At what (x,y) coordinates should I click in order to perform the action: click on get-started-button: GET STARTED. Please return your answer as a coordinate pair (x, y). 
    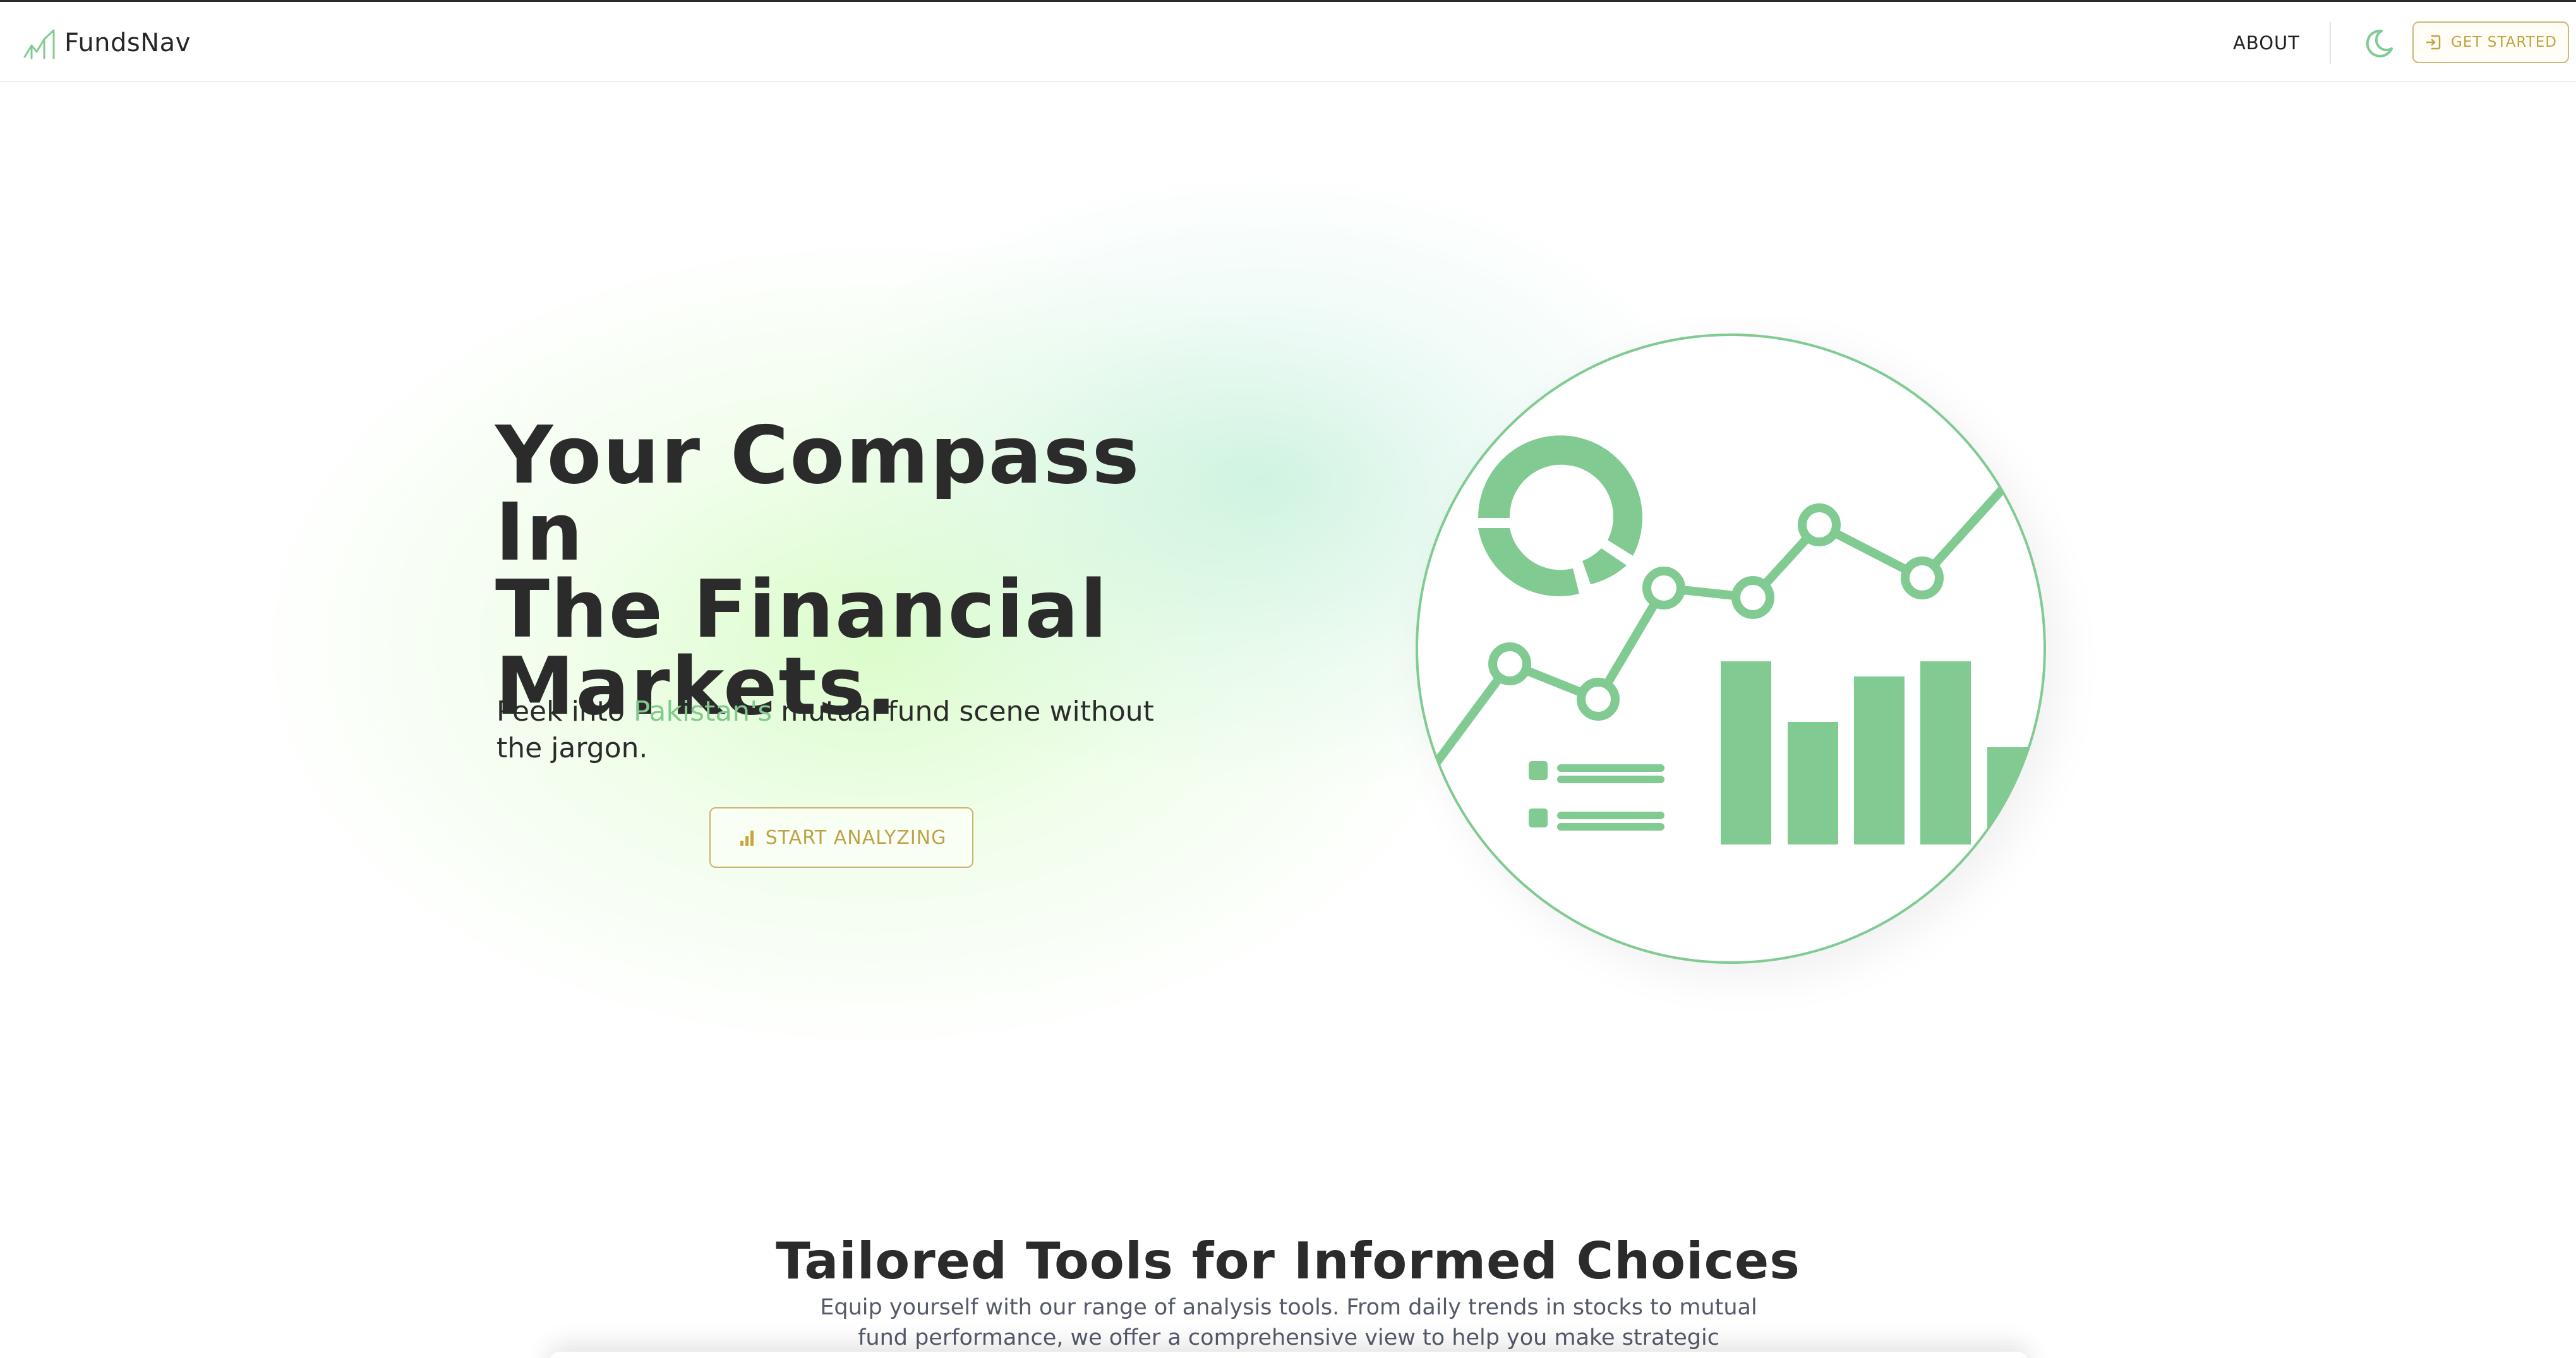
    Looking at the image, I should click on (2490, 42).